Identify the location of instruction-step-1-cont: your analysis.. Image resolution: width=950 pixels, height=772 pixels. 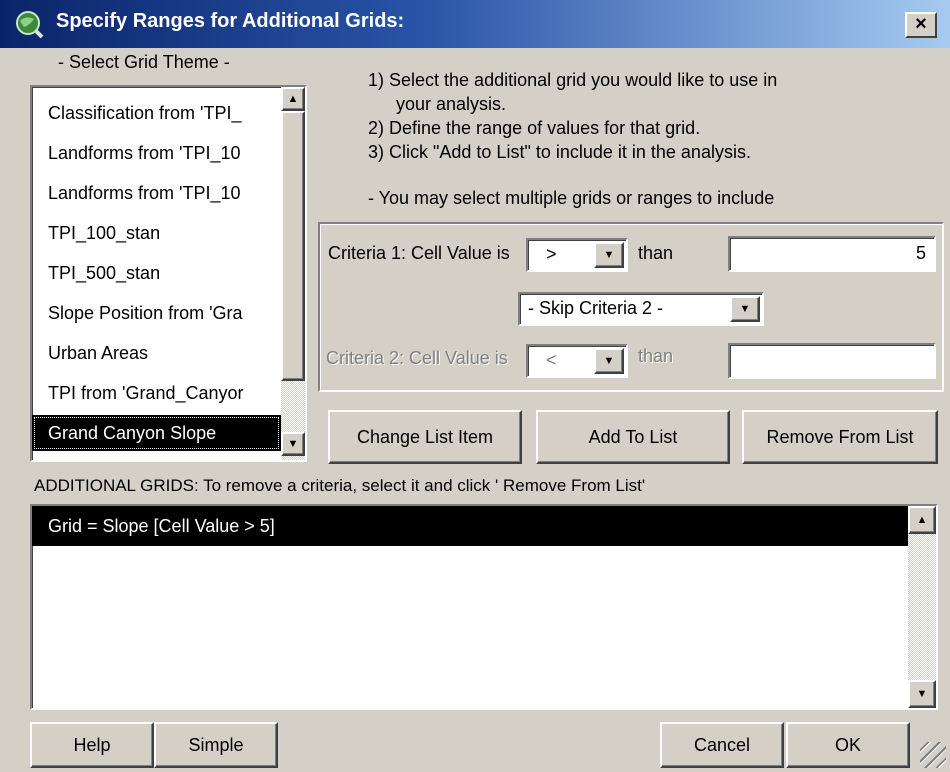
(451, 104).